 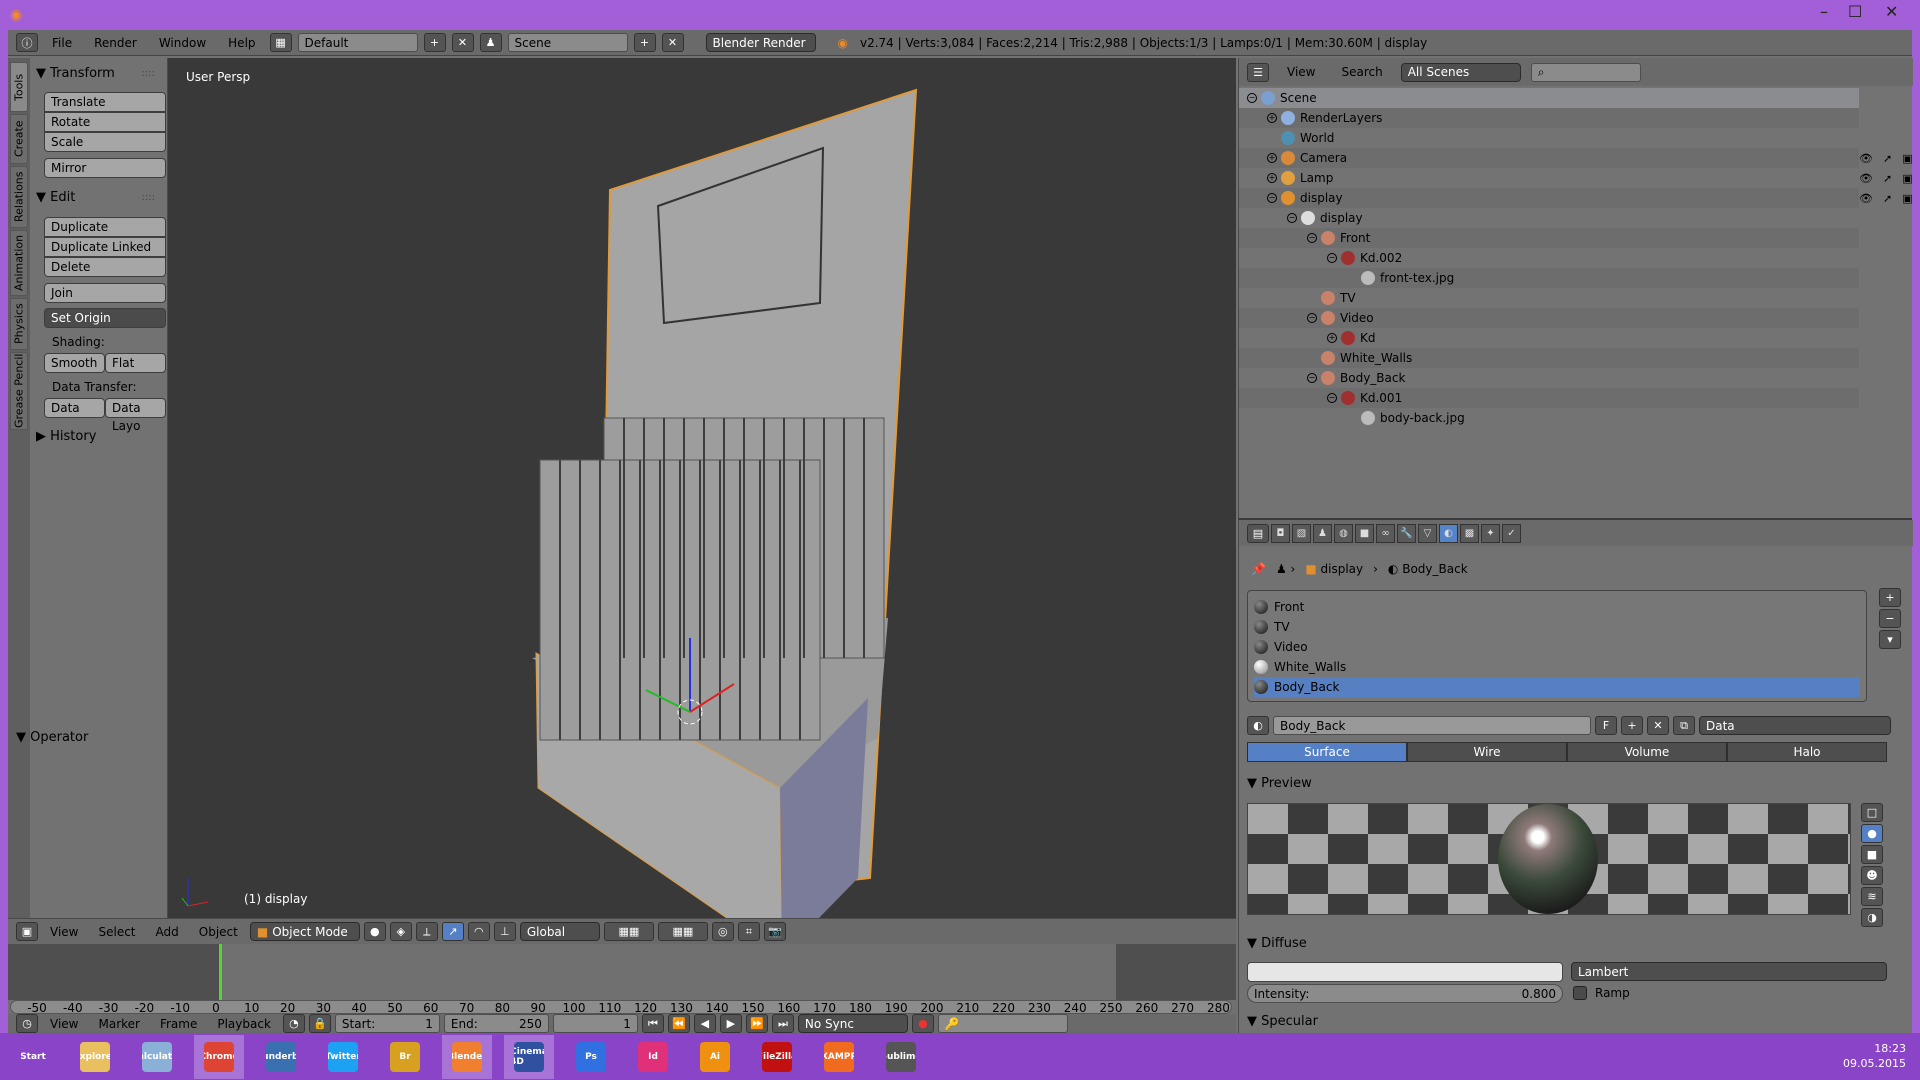 I want to click on menu-outliner-search: Search, so click(x=1361, y=72).